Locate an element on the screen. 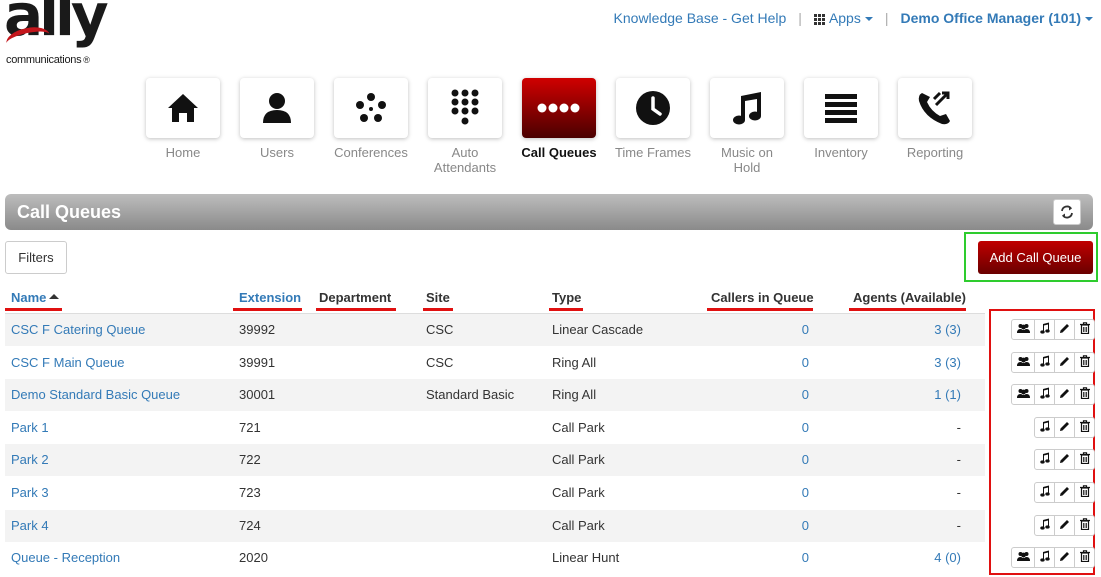  chevron-down-icon is located at coordinates (868, 19).